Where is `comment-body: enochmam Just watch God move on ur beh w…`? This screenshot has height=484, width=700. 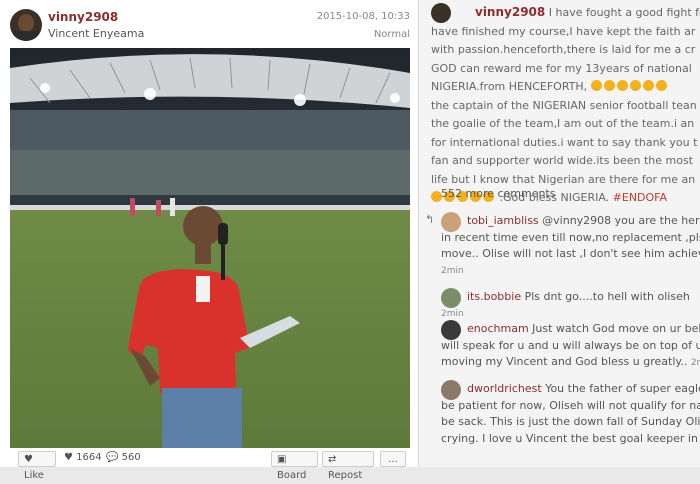
comment-body: enochmam Just watch God move on ur beh w… is located at coordinates (570, 346).